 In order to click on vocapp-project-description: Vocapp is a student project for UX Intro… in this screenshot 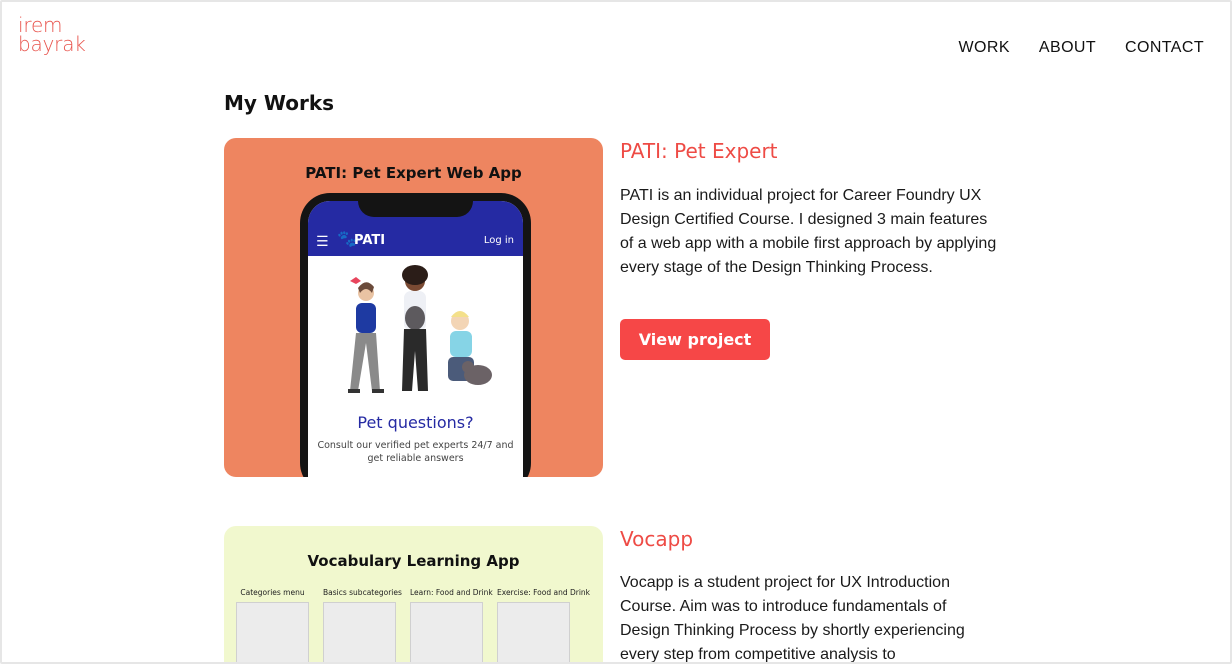, I will do `click(792, 618)`.